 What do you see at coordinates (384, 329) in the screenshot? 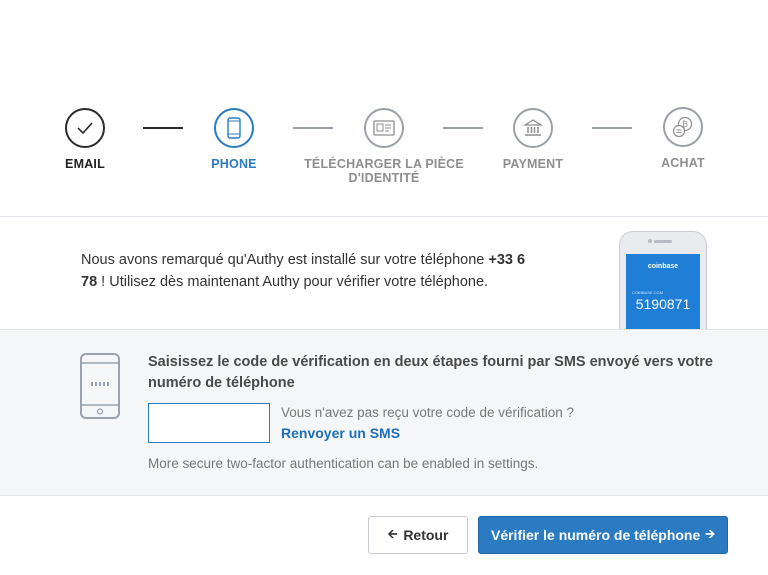
I see `divider` at bounding box center [384, 329].